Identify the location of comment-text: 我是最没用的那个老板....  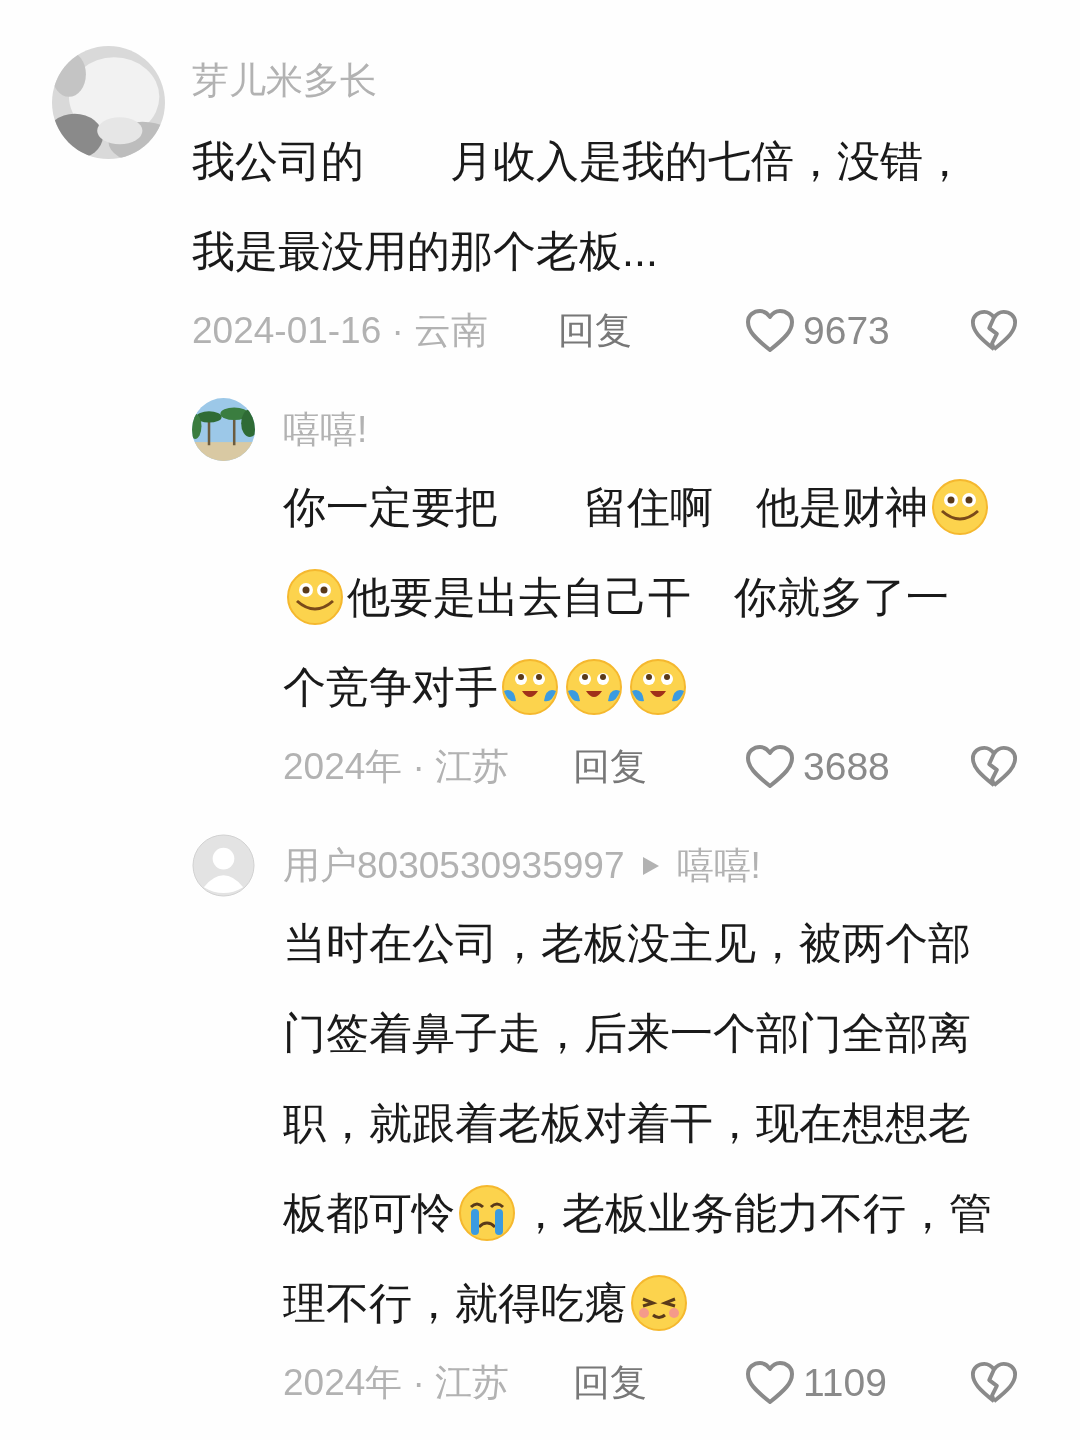
(425, 251).